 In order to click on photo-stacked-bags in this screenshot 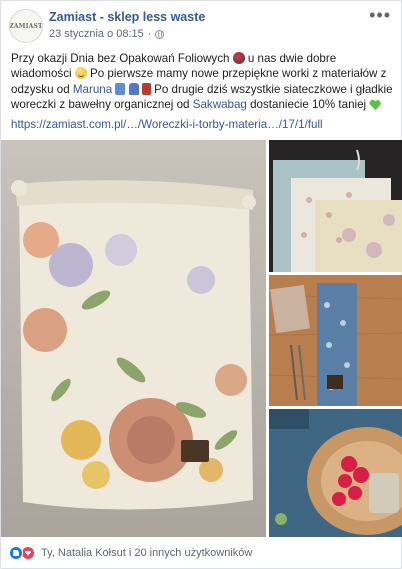, I will do `click(335, 206)`.